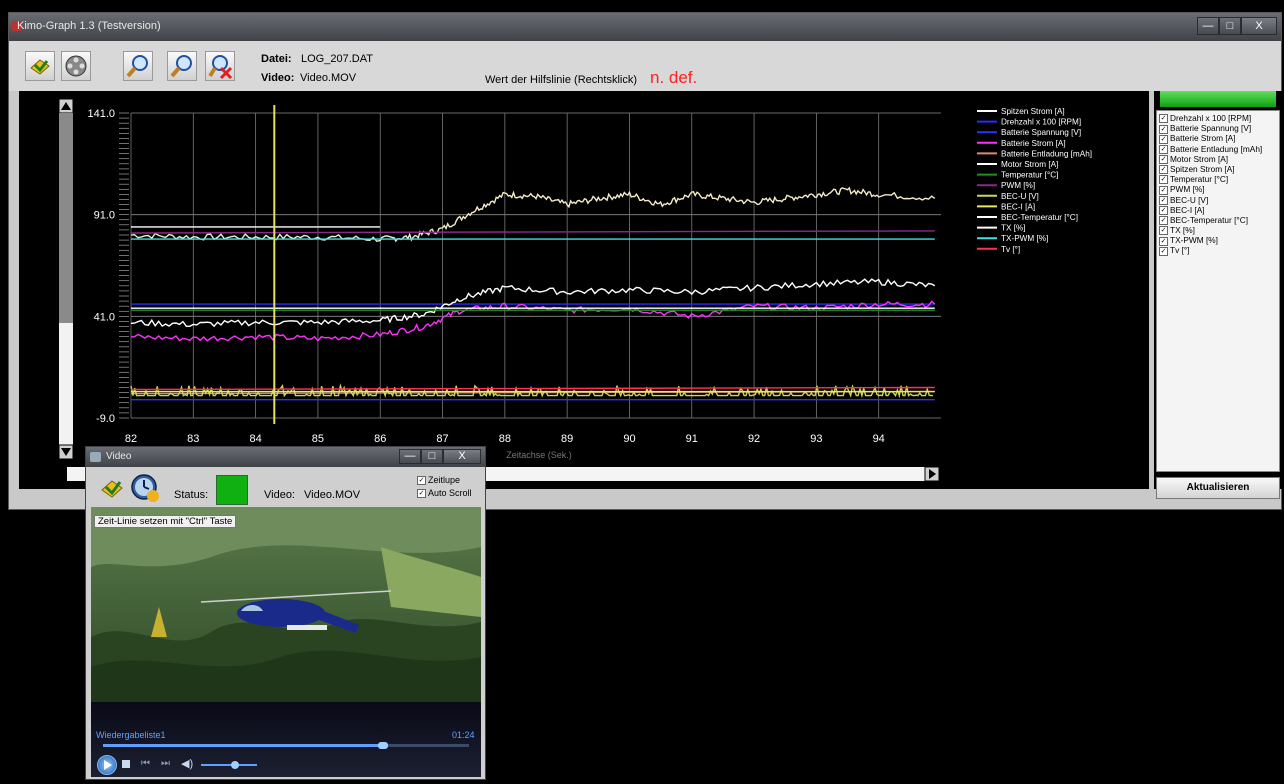  Describe the element at coordinates (1218, 230) in the screenshot. I see `series-checkbox-row: ✓ TX [%]` at that location.